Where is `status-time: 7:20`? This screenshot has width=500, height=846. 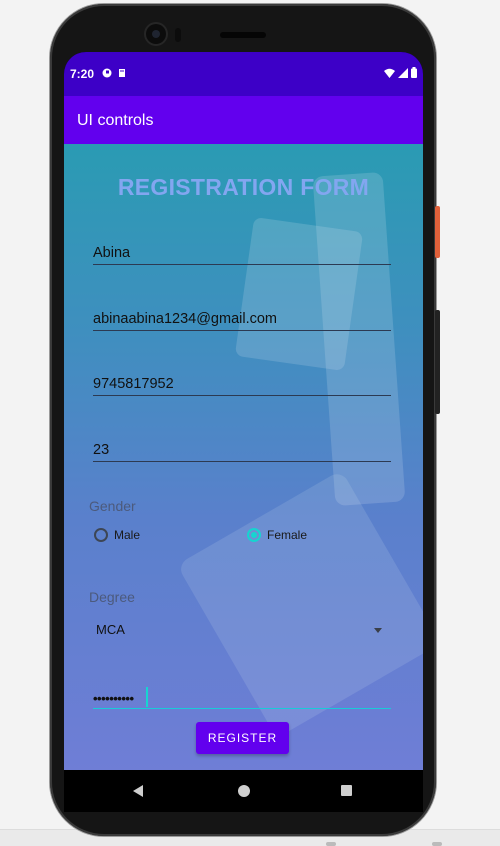
status-time: 7:20 is located at coordinates (82, 74).